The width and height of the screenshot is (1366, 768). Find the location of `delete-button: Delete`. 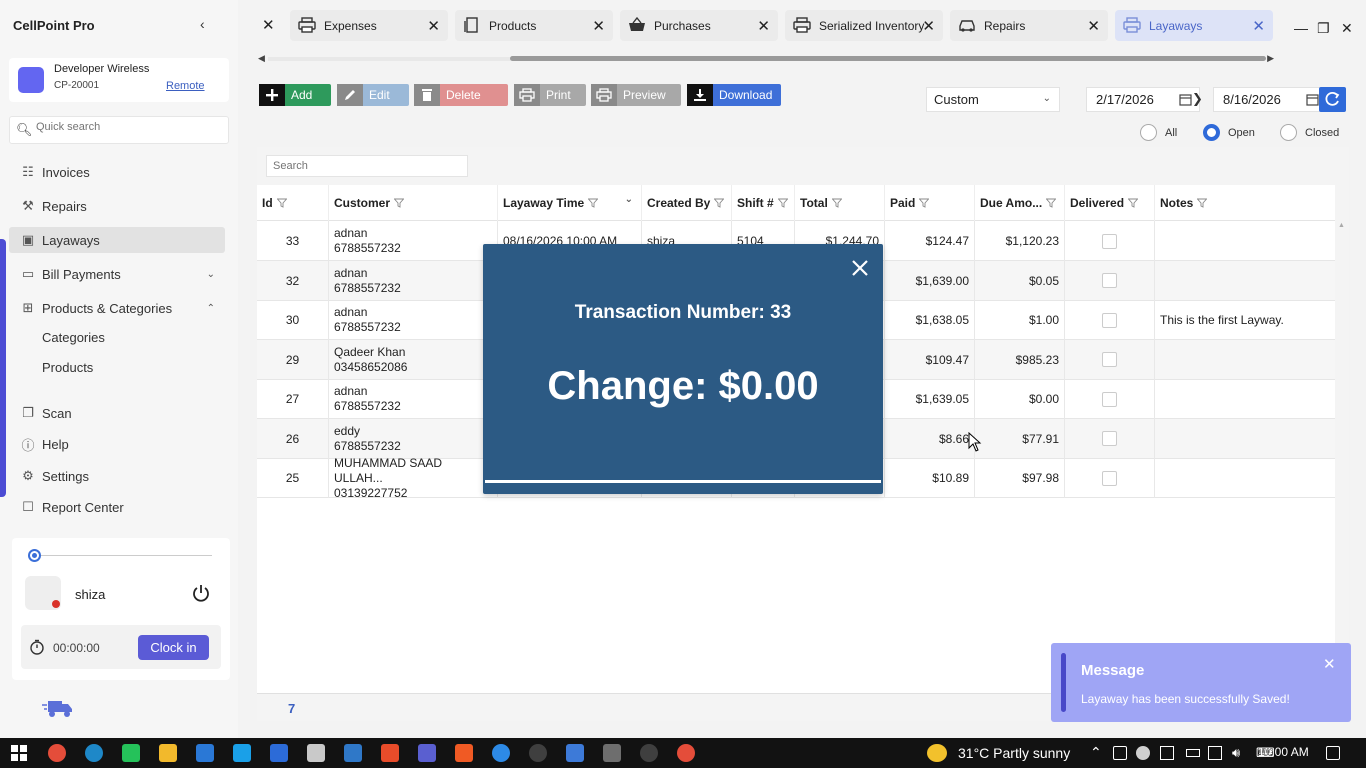

delete-button: Delete is located at coordinates (461, 95).